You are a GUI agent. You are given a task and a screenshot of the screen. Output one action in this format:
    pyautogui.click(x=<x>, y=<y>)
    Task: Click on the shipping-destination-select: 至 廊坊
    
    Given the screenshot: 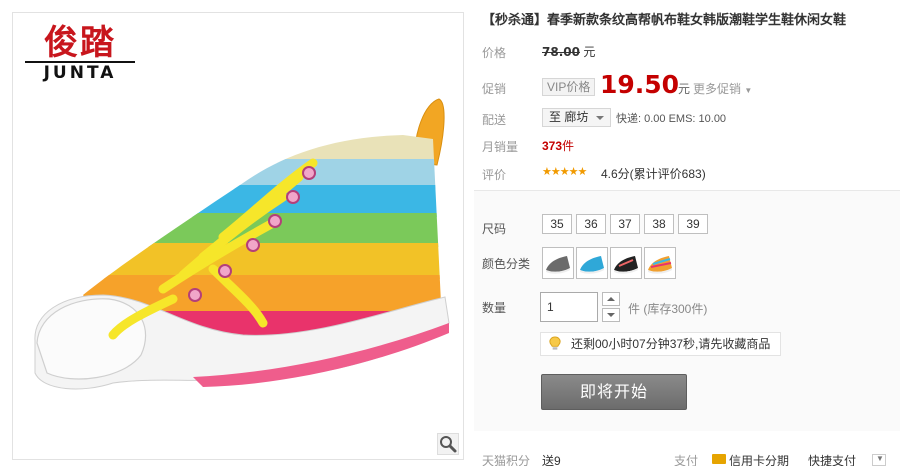 What is the action you would take?
    pyautogui.click(x=577, y=117)
    